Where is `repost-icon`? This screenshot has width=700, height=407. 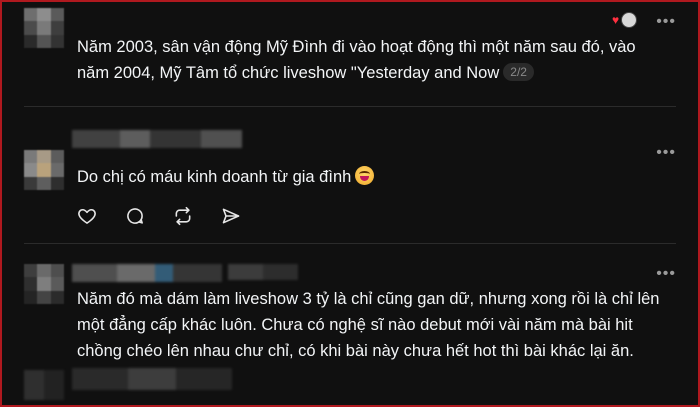
repost-icon is located at coordinates (183, 216).